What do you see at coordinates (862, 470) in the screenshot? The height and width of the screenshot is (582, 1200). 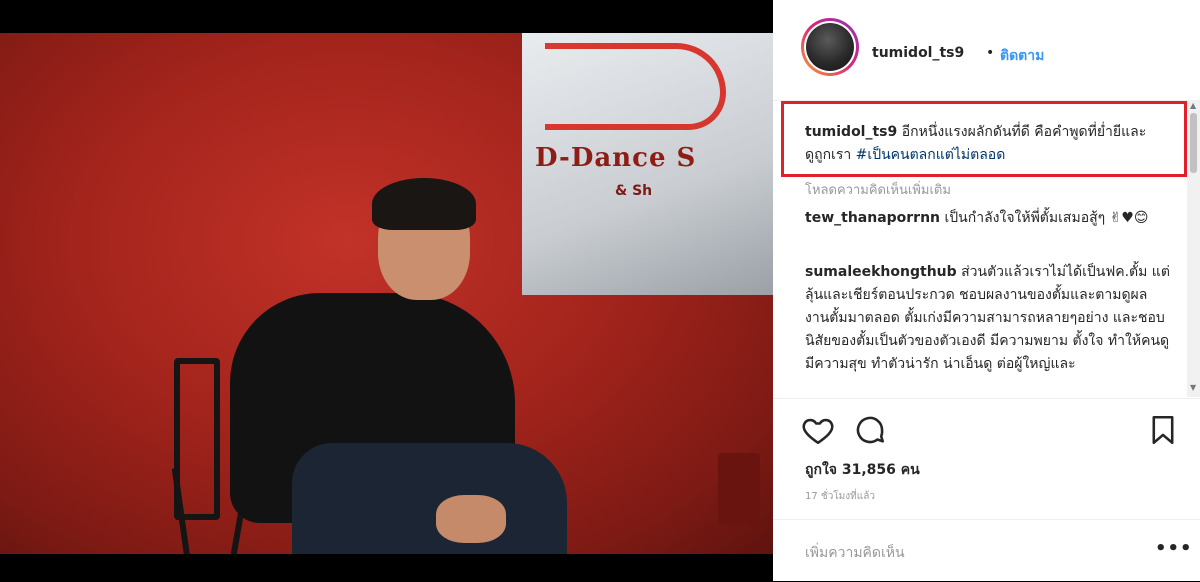 I see `likes-count: ถูกใจ 31,856 คน` at bounding box center [862, 470].